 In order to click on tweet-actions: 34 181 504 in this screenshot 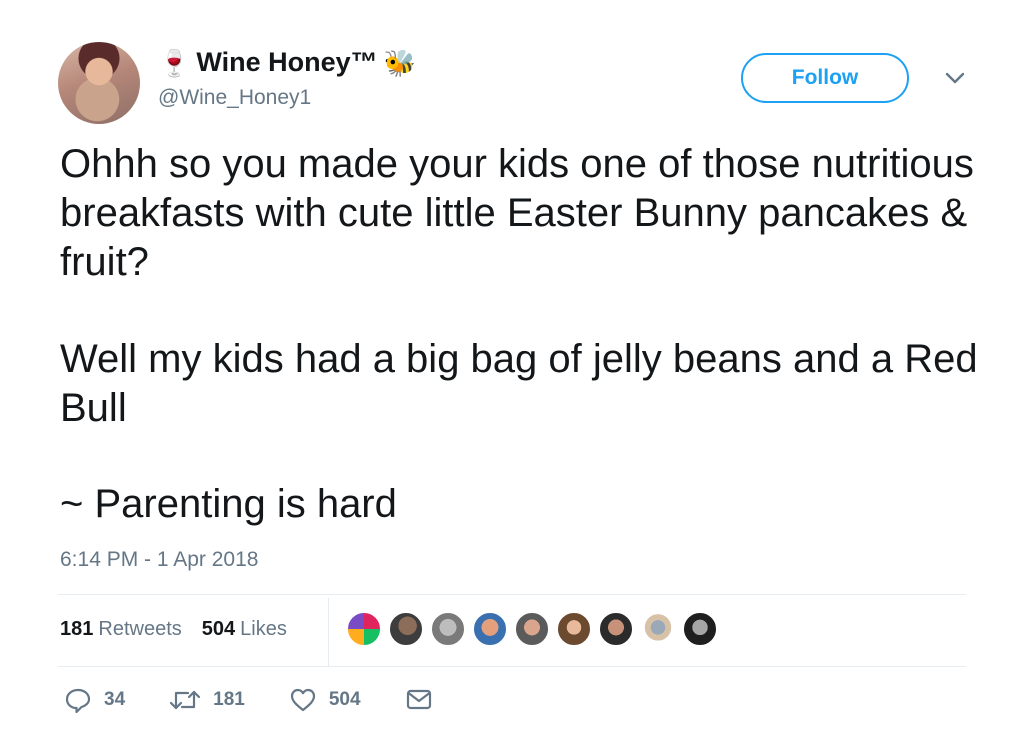, I will do `click(270, 700)`.